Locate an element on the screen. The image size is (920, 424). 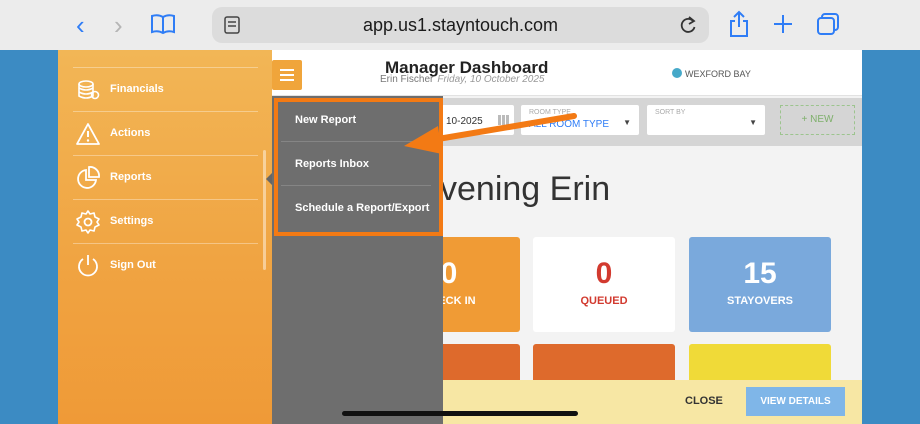
power-icon is located at coordinates (88, 266).